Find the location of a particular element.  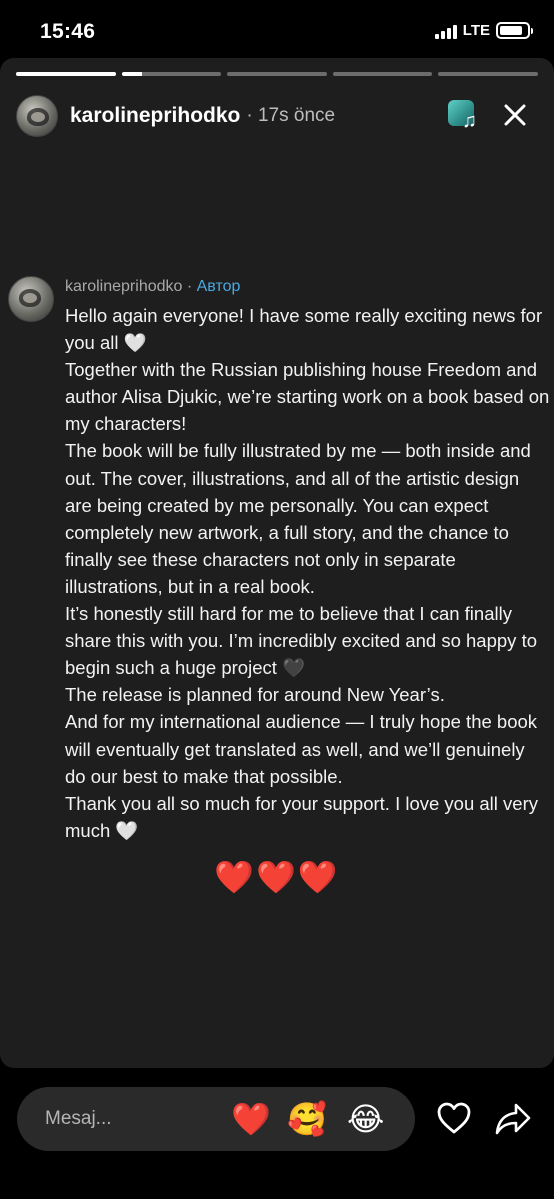

music-sticker-icon: ♫ is located at coordinates (464, 116).